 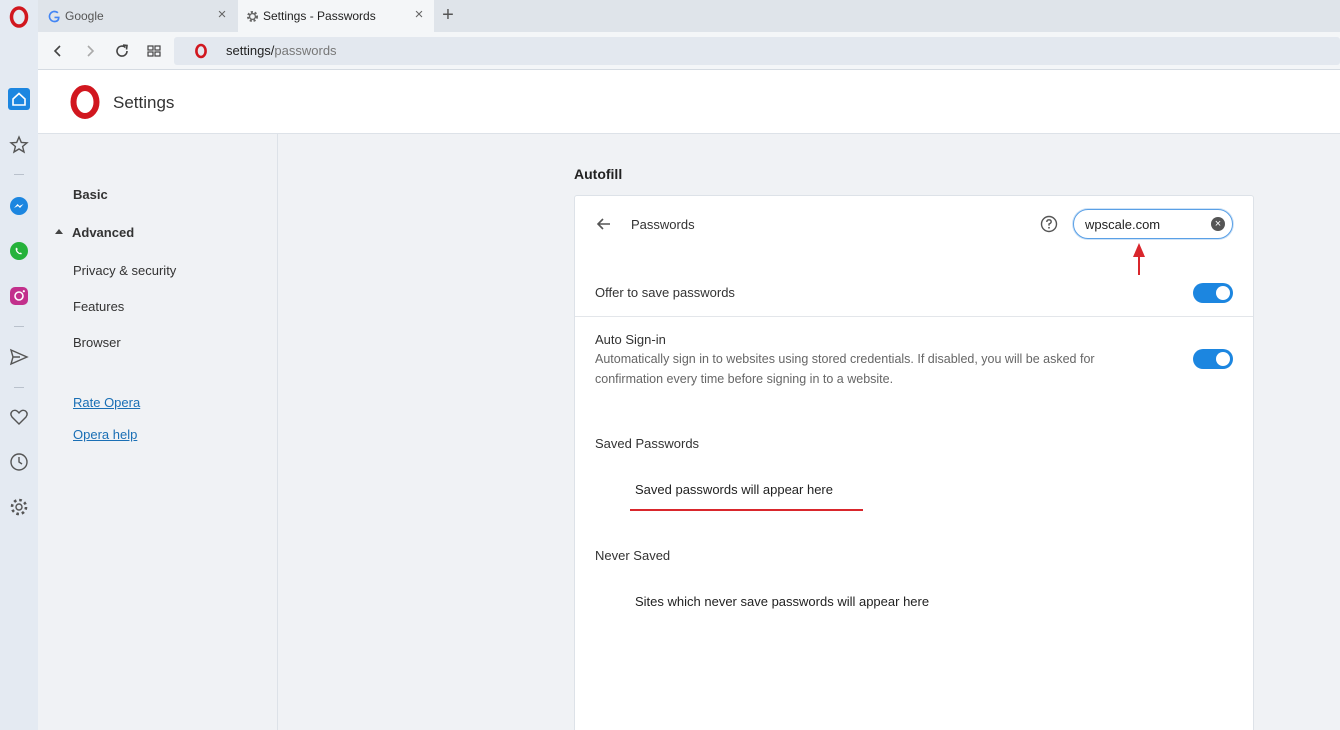 What do you see at coordinates (106, 402) in the screenshot?
I see `rate-opera-link: Rate Opera` at bounding box center [106, 402].